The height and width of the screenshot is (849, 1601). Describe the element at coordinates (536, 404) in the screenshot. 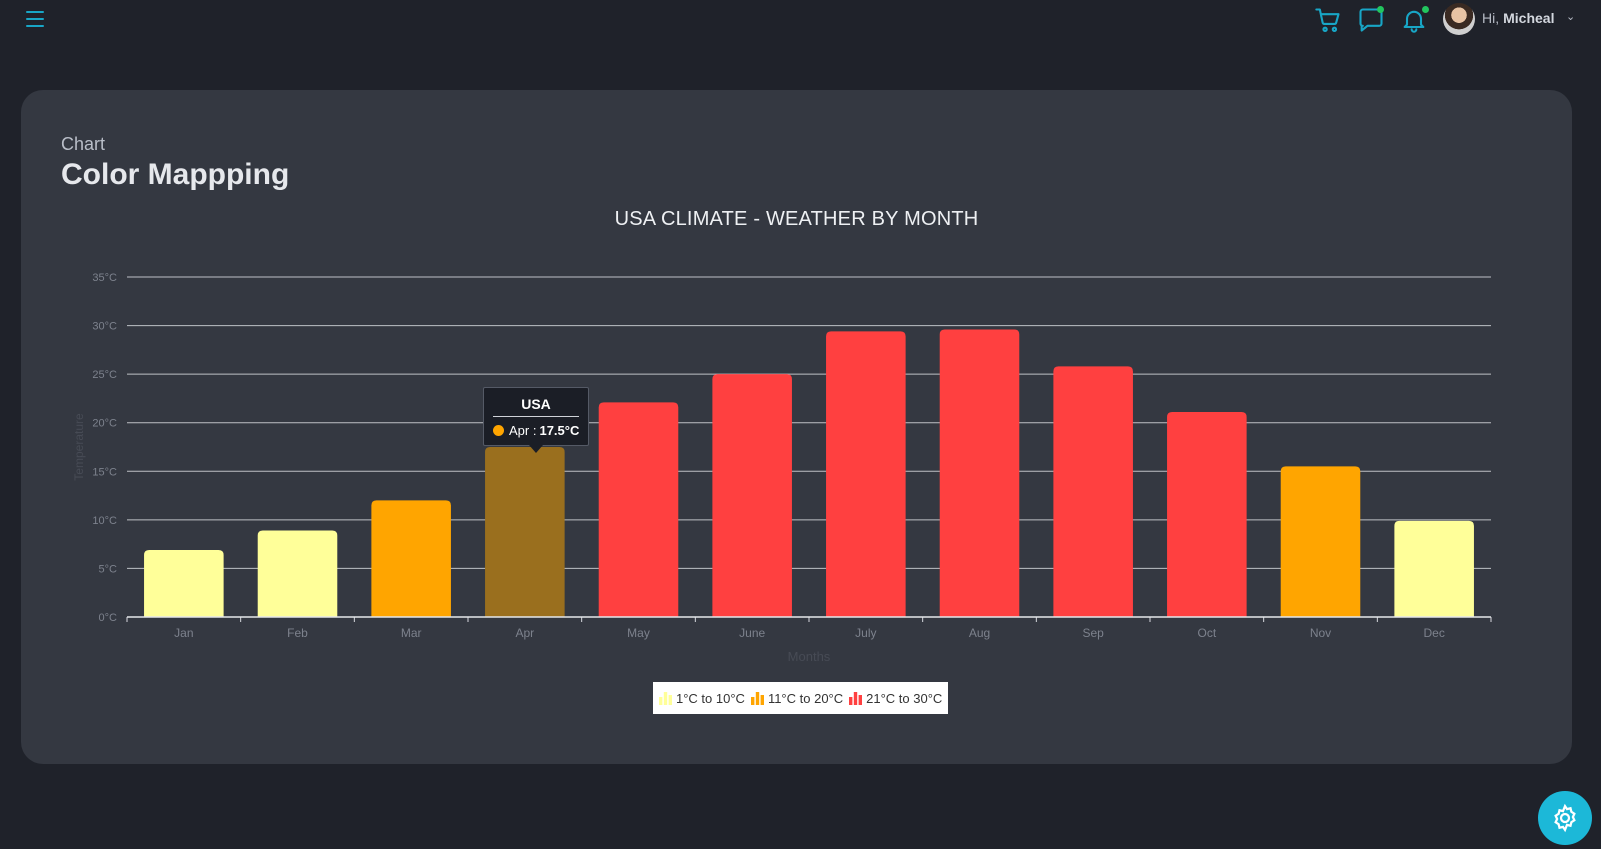

I see `tooltip-title: USA` at that location.